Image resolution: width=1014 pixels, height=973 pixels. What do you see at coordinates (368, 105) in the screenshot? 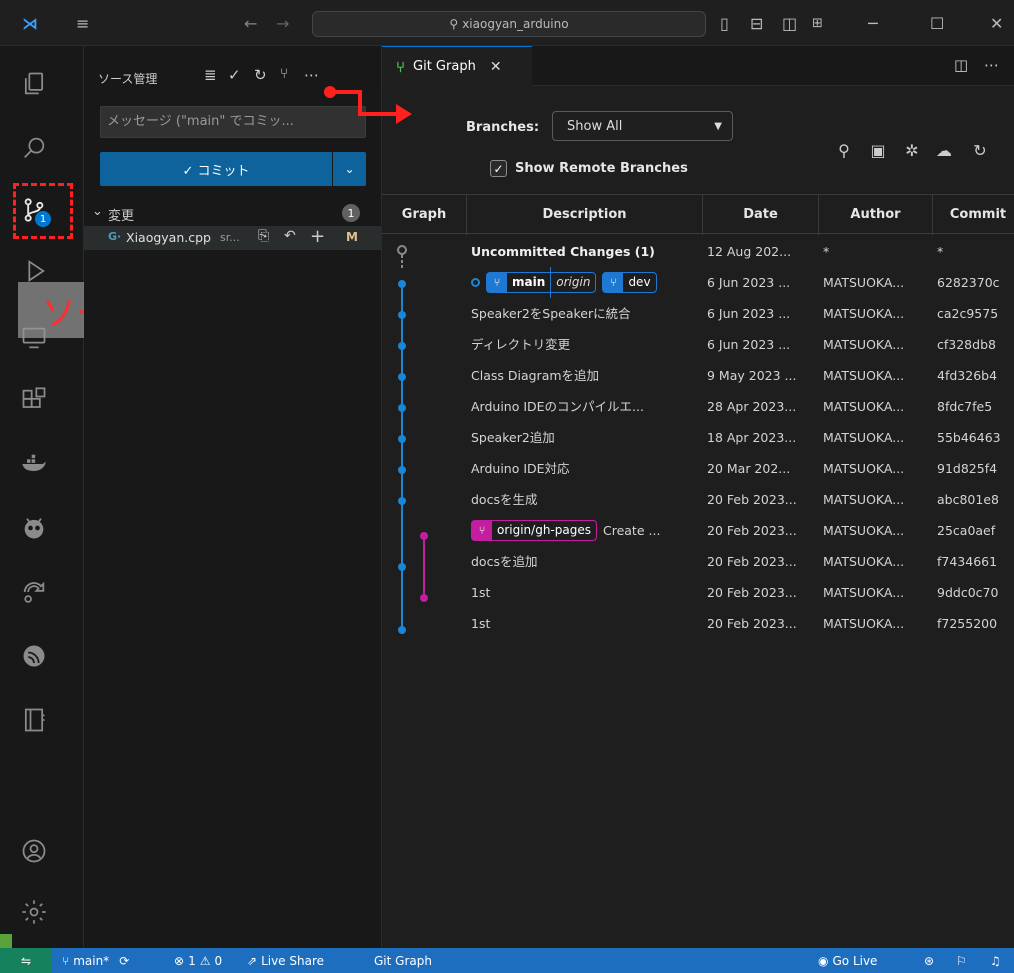
I see `annotation-arrow` at bounding box center [368, 105].